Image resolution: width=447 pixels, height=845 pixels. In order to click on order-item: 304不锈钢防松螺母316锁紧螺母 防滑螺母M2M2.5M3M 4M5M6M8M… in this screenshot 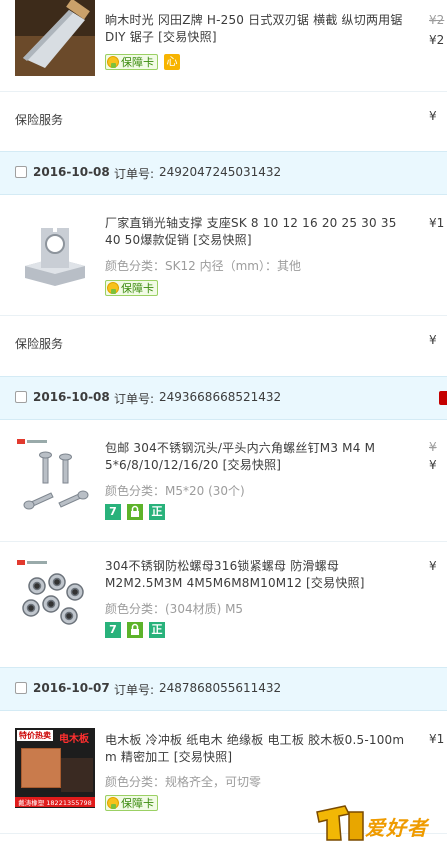, I will do `click(223, 603)`.